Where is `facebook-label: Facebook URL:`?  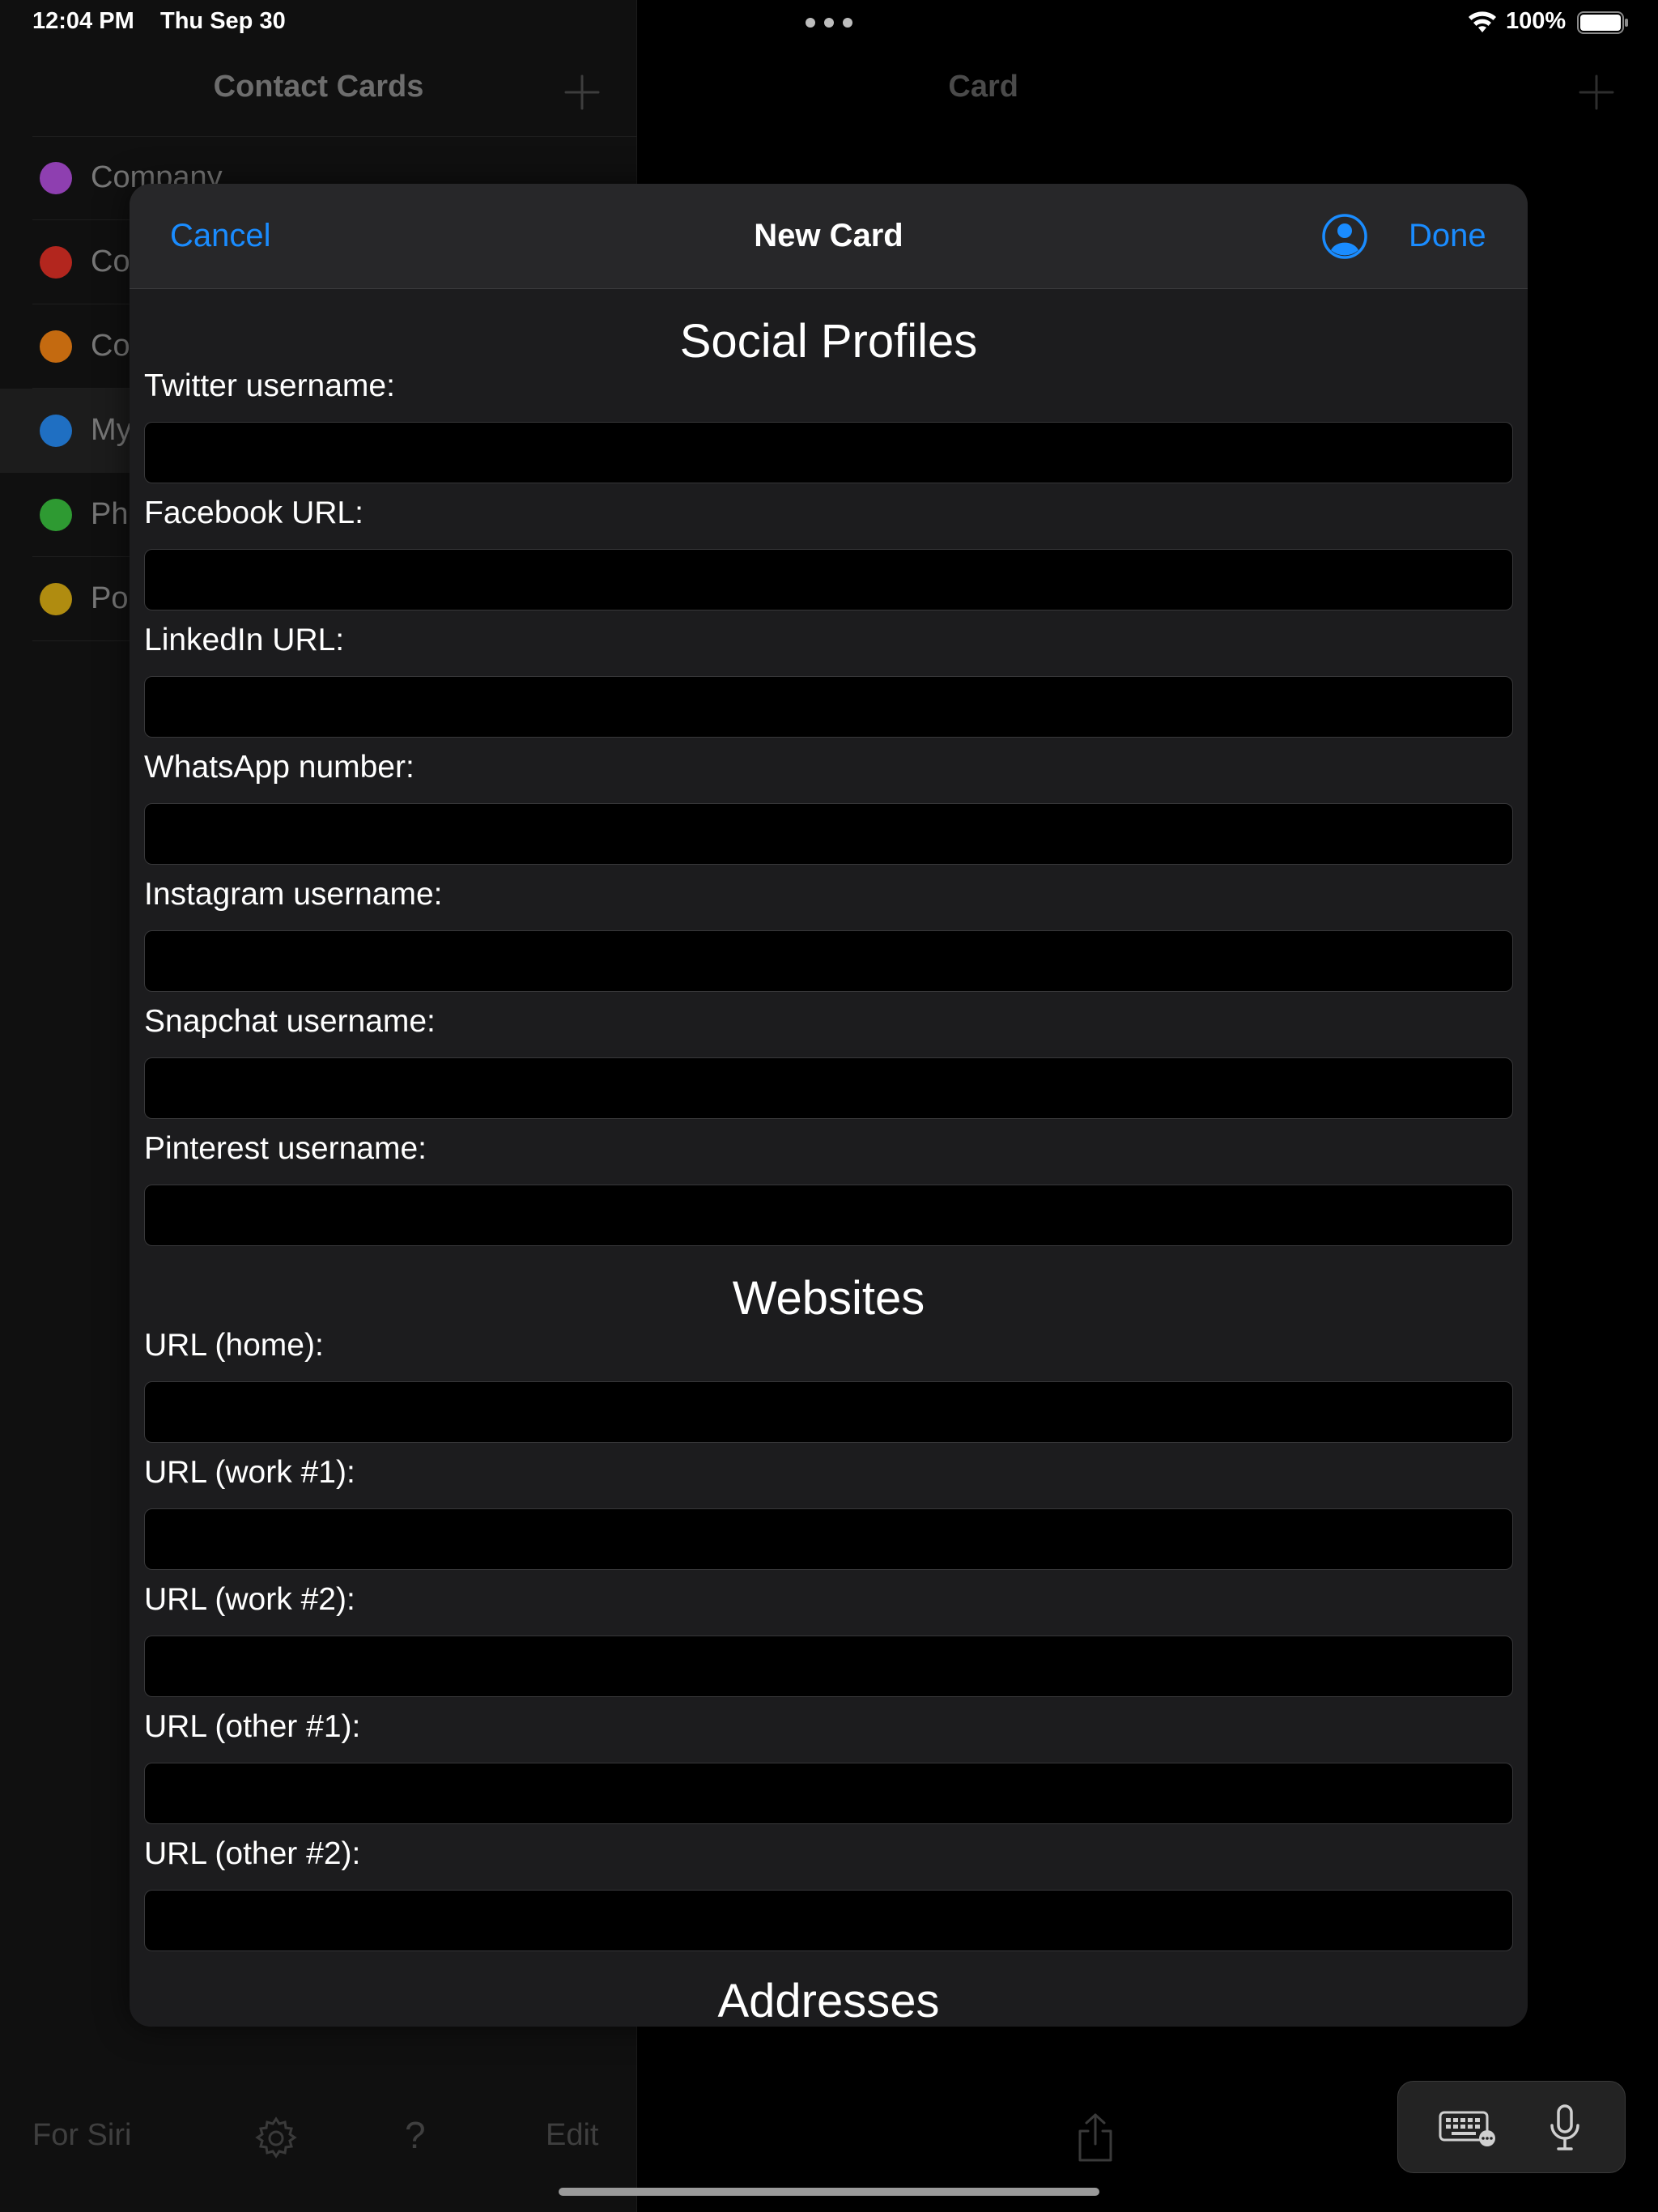
facebook-label: Facebook URL: is located at coordinates (253, 513).